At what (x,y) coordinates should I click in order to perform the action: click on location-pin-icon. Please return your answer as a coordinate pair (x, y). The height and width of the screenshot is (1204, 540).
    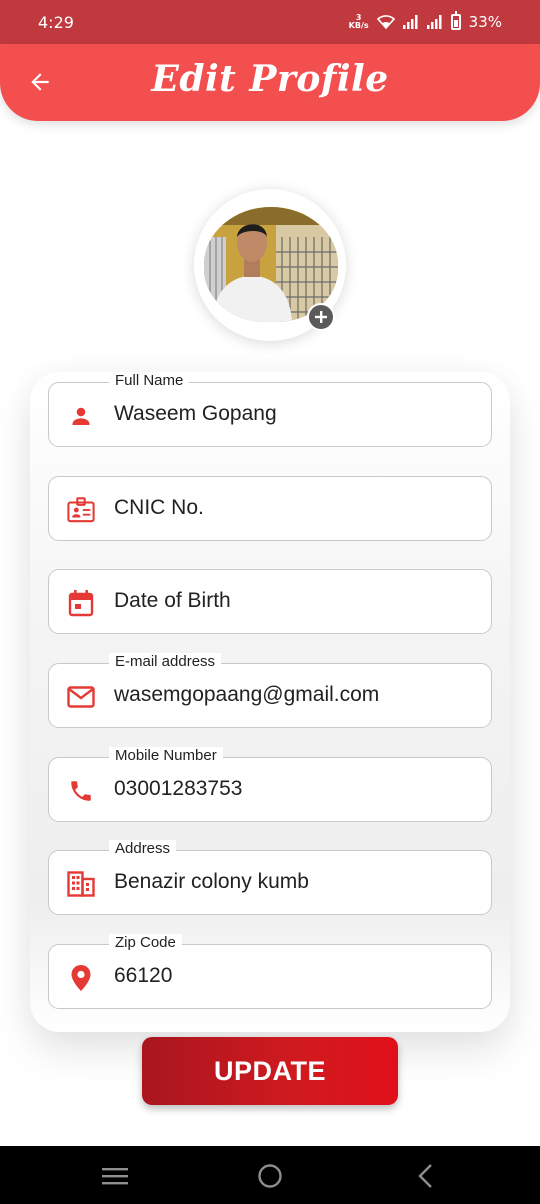
    Looking at the image, I should click on (81, 978).